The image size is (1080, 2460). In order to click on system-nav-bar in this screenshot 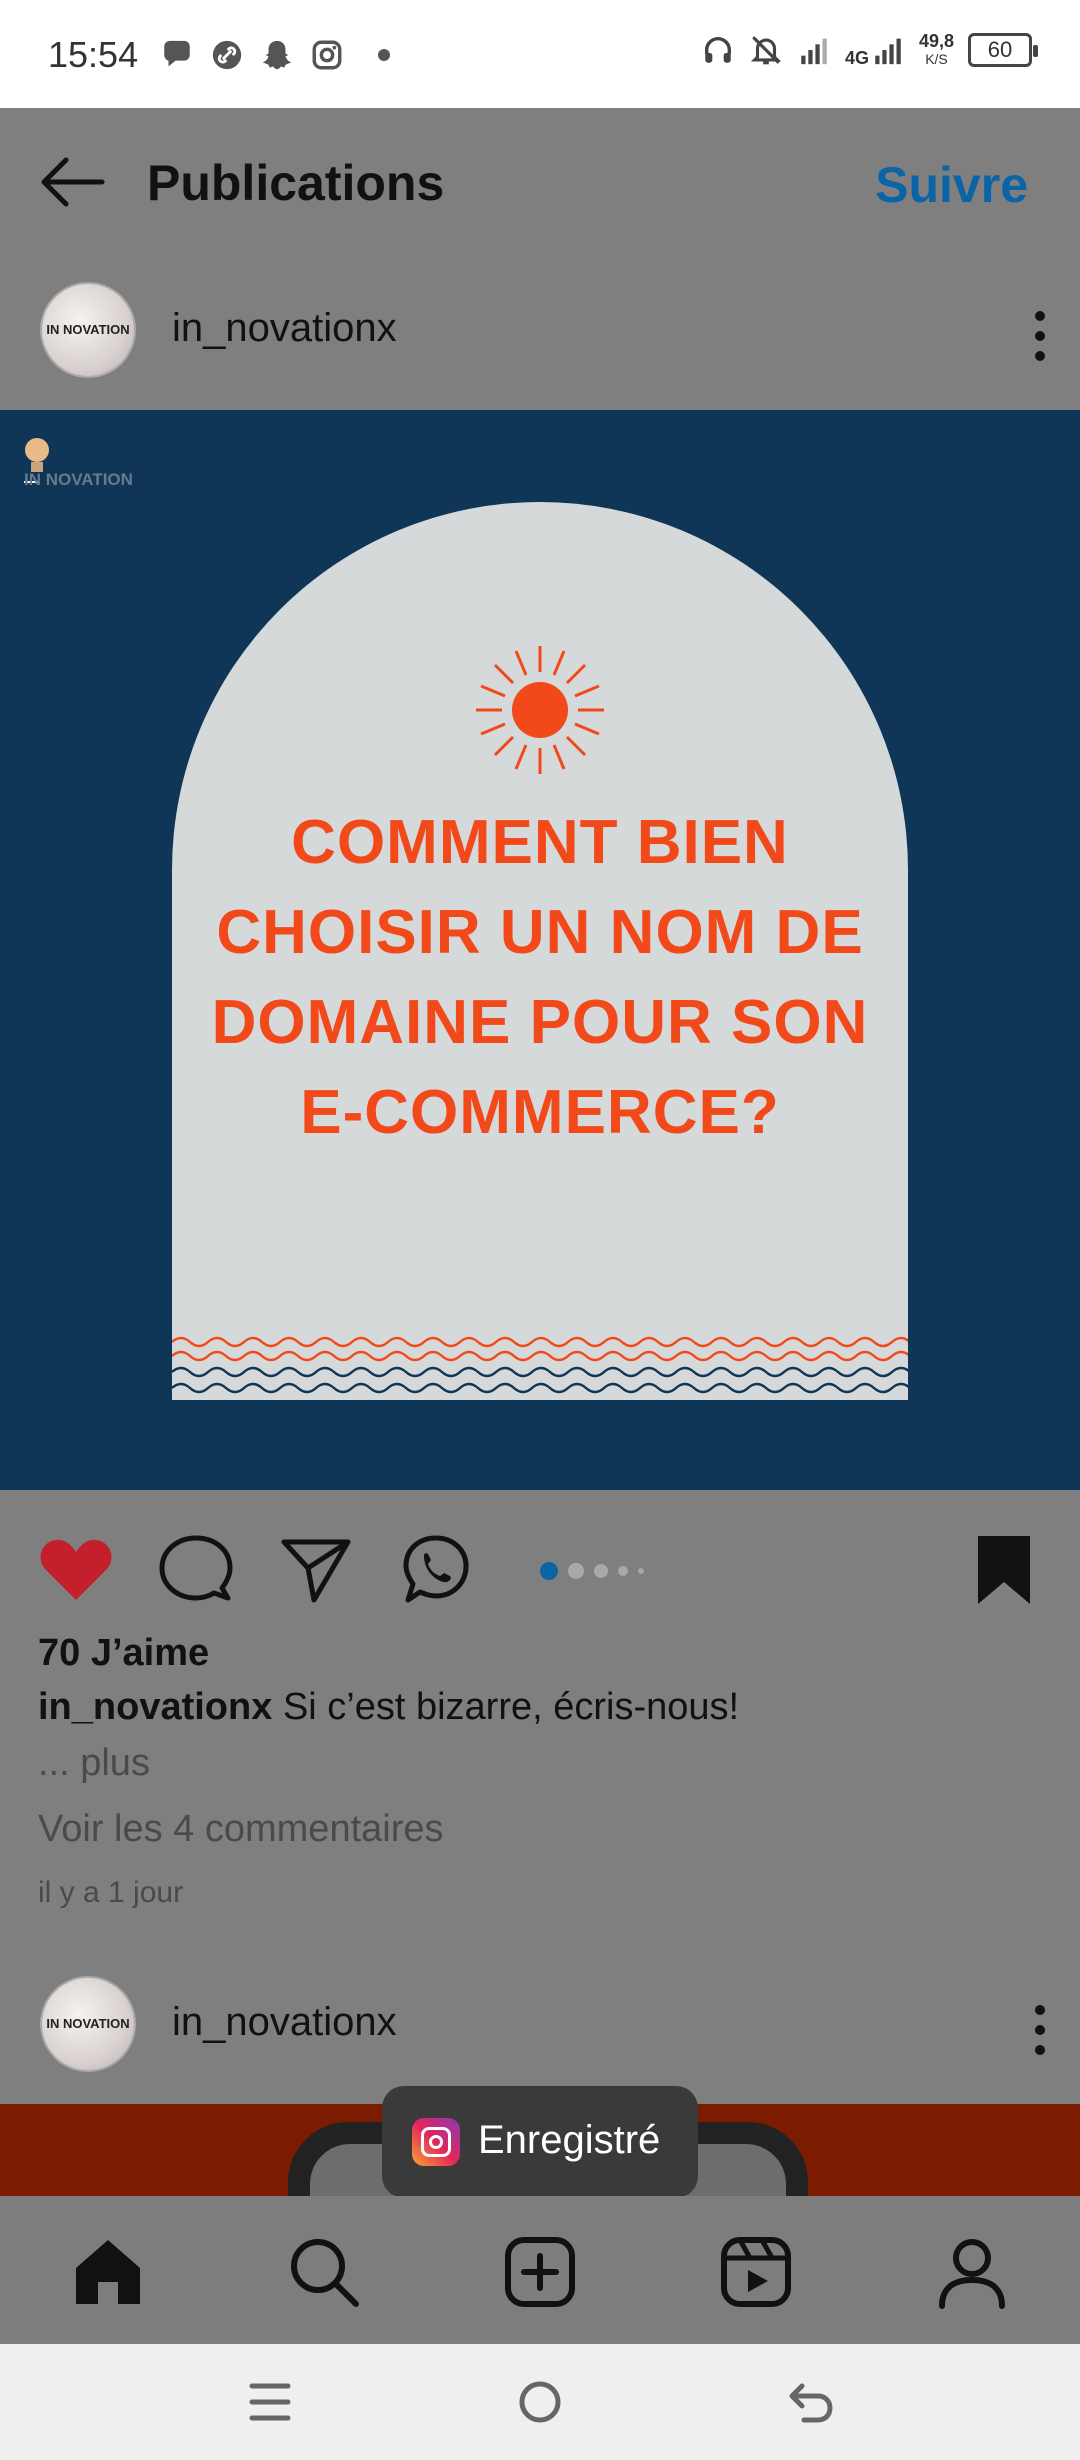, I will do `click(540, 2402)`.